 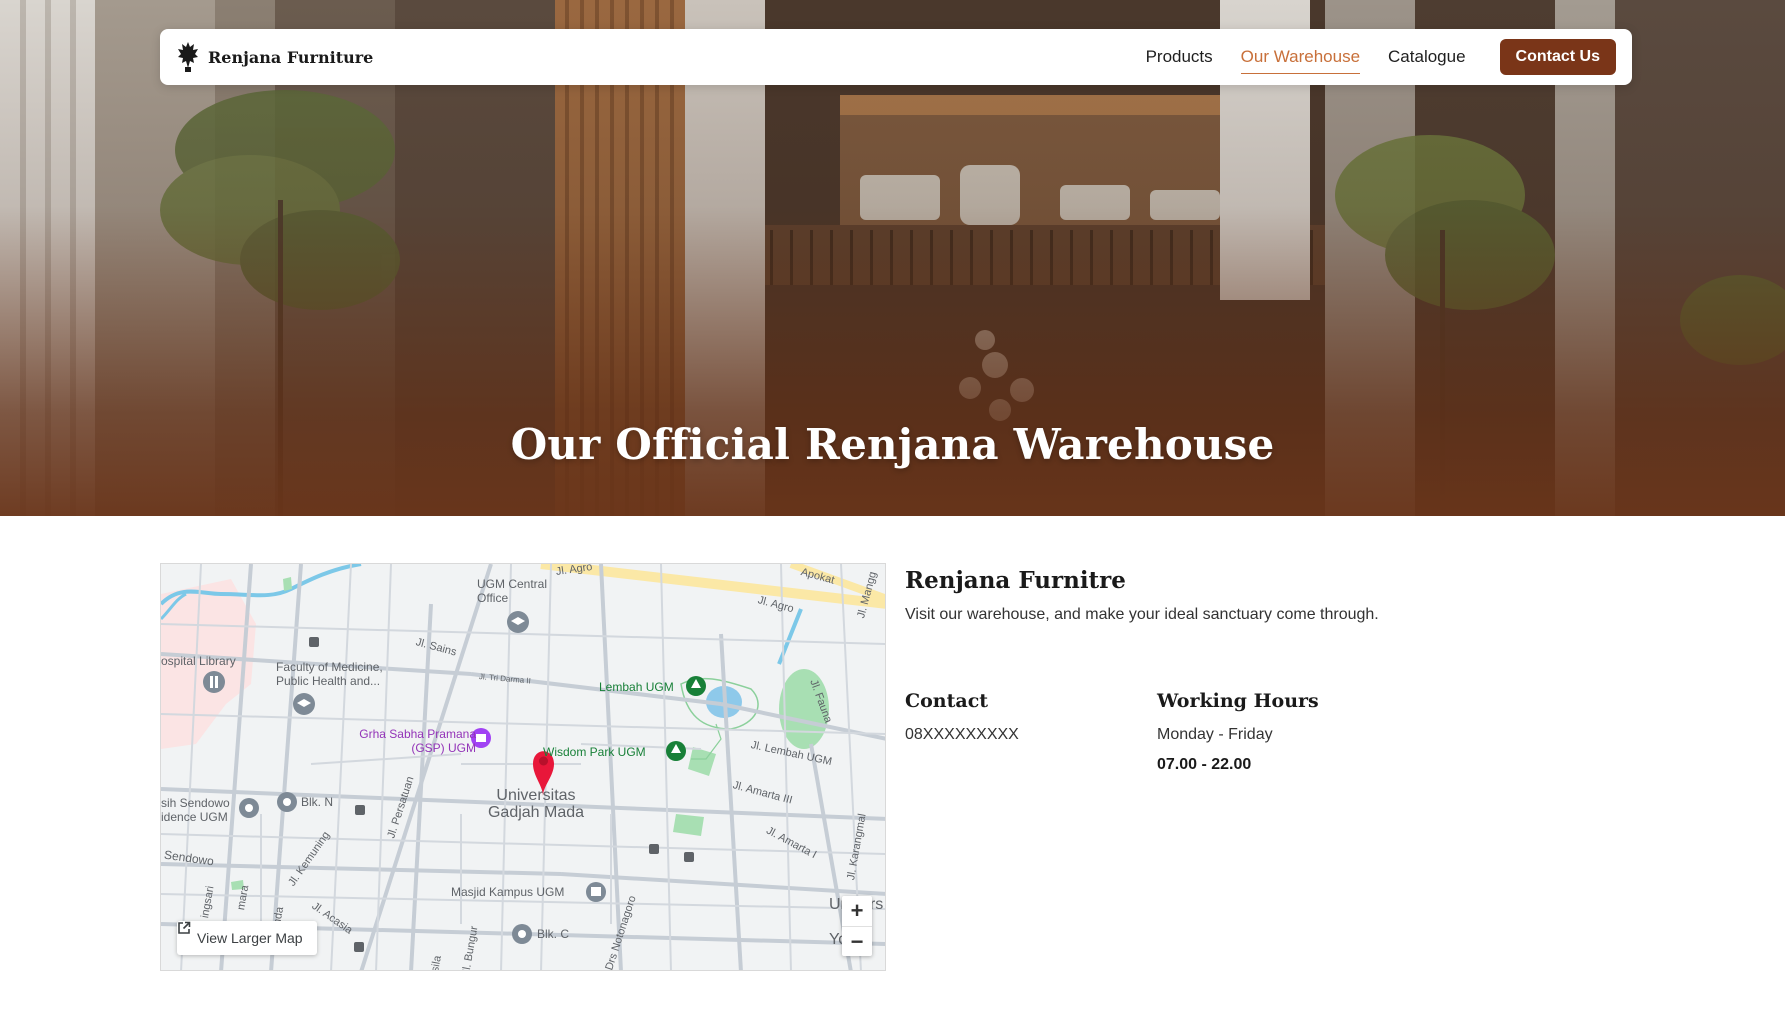 I want to click on view-larger-map-button: View Larger Map, so click(x=247, y=938).